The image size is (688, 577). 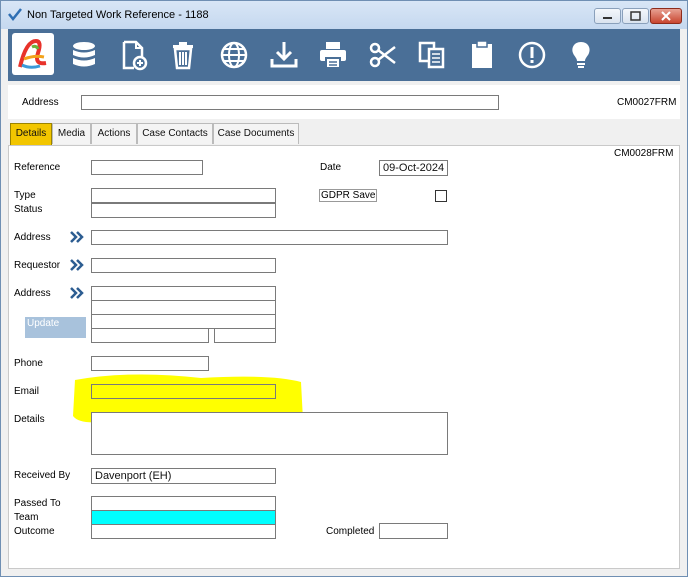 I want to click on phone-label: Phone, so click(x=28, y=363).